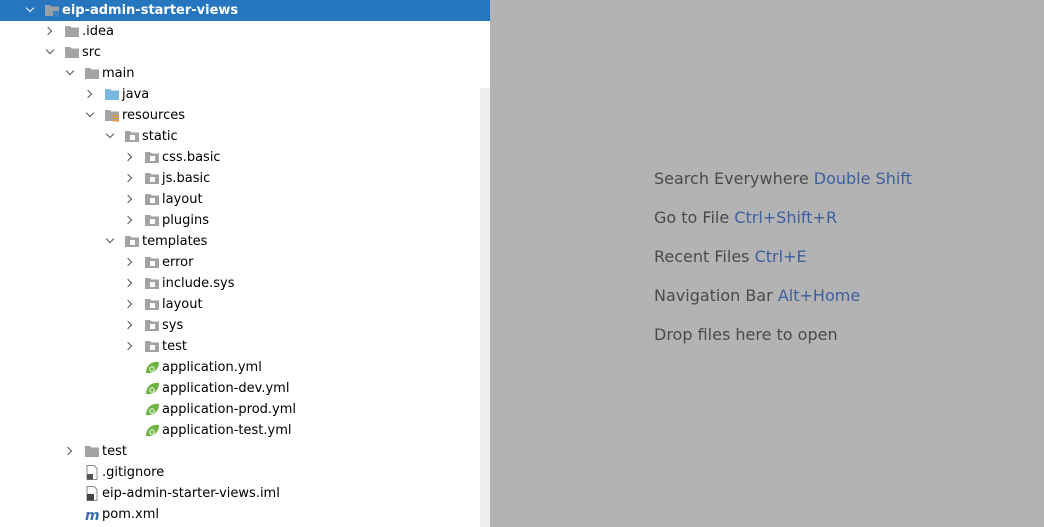 Image resolution: width=1044 pixels, height=527 pixels. What do you see at coordinates (730, 256) in the screenshot?
I see `editor-hint: Recent Files Ctrl+E` at bounding box center [730, 256].